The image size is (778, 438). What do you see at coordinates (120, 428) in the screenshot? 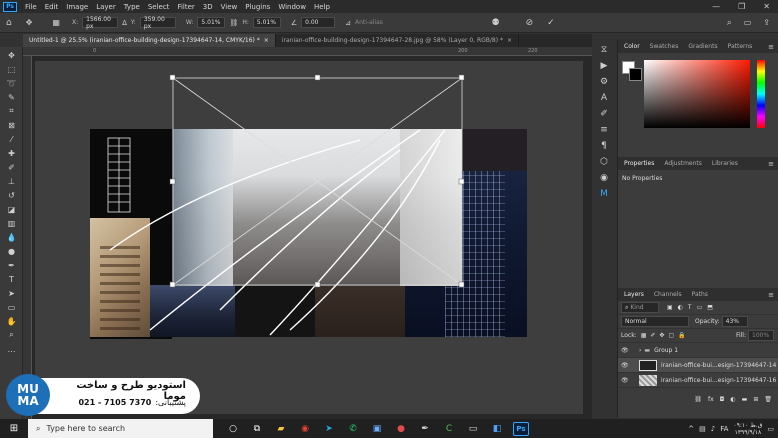
I see `taskbar-search: ⌕ Type here to search` at bounding box center [120, 428].